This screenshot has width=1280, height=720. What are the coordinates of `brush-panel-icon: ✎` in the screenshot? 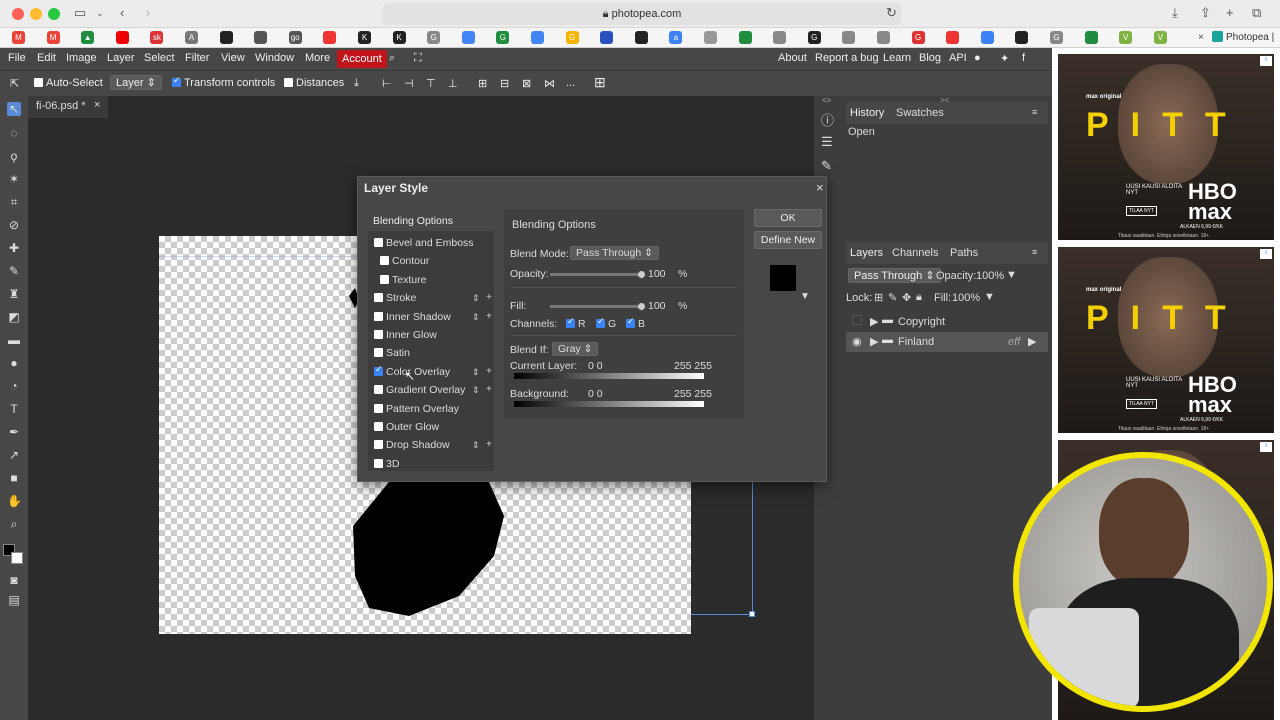 It's located at (826, 166).